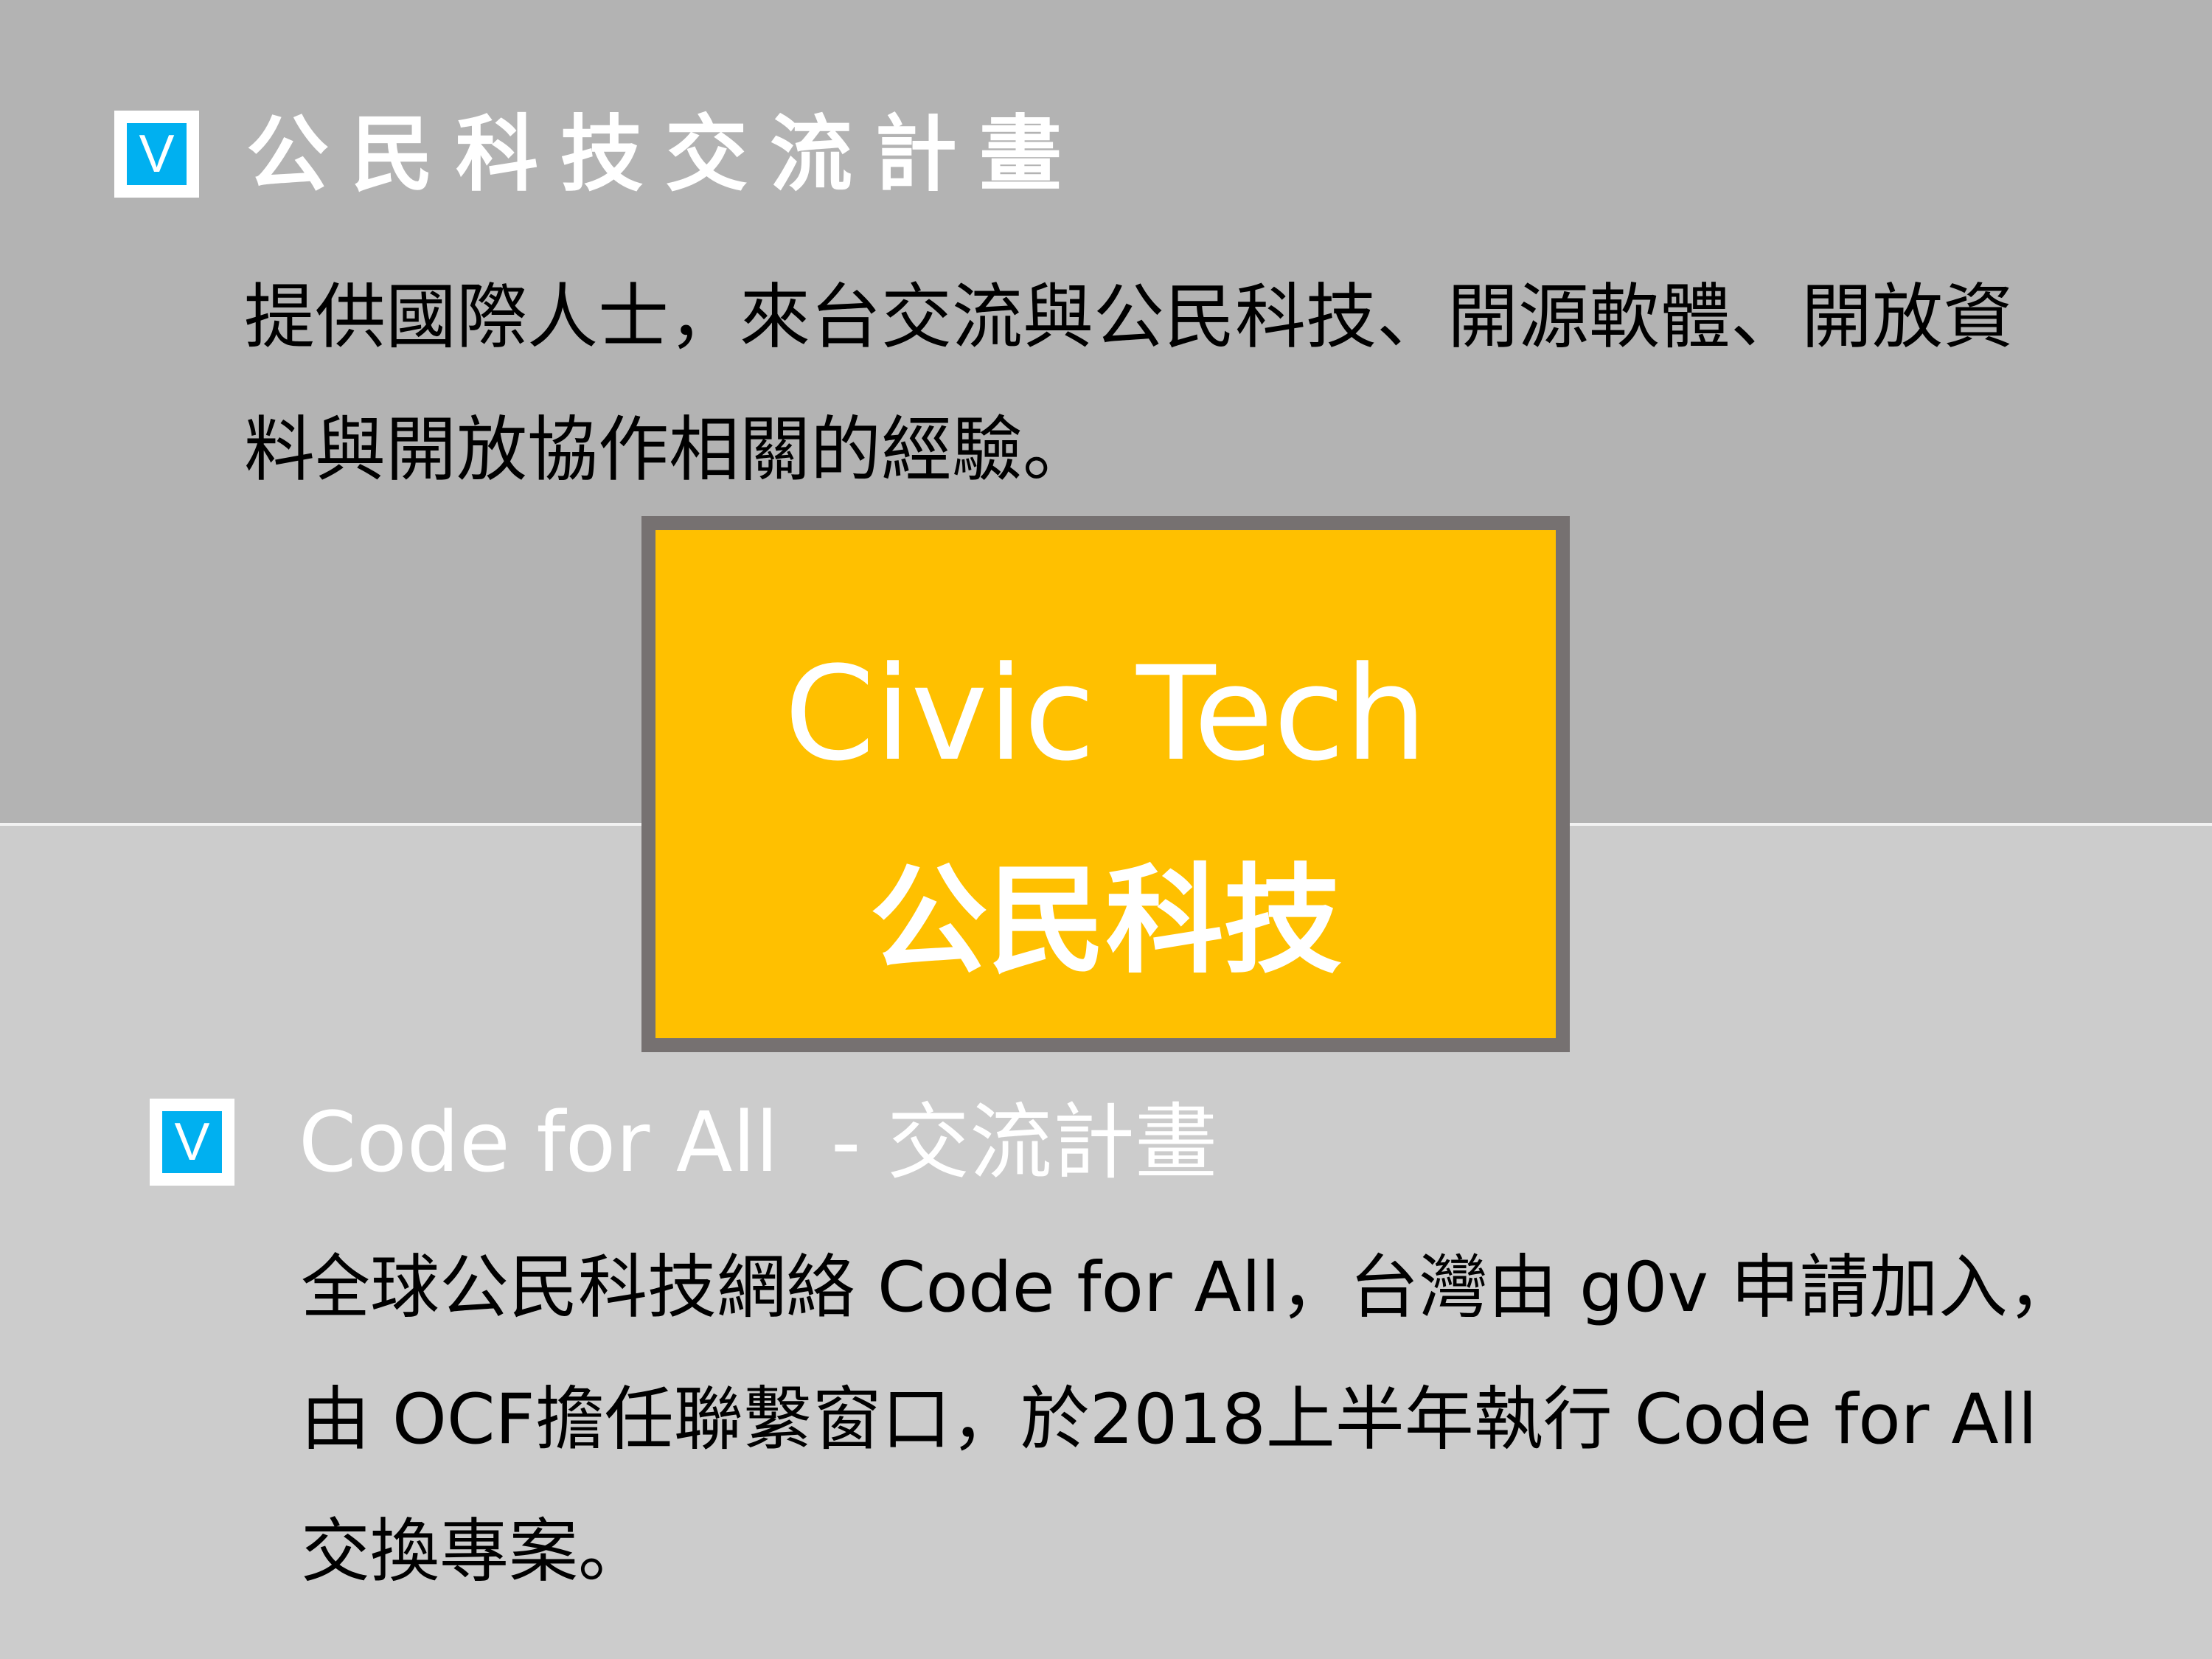 This screenshot has height=1659, width=2212. What do you see at coordinates (758, 1143) in the screenshot?
I see `section-title: Code for All - 交流計畫` at bounding box center [758, 1143].